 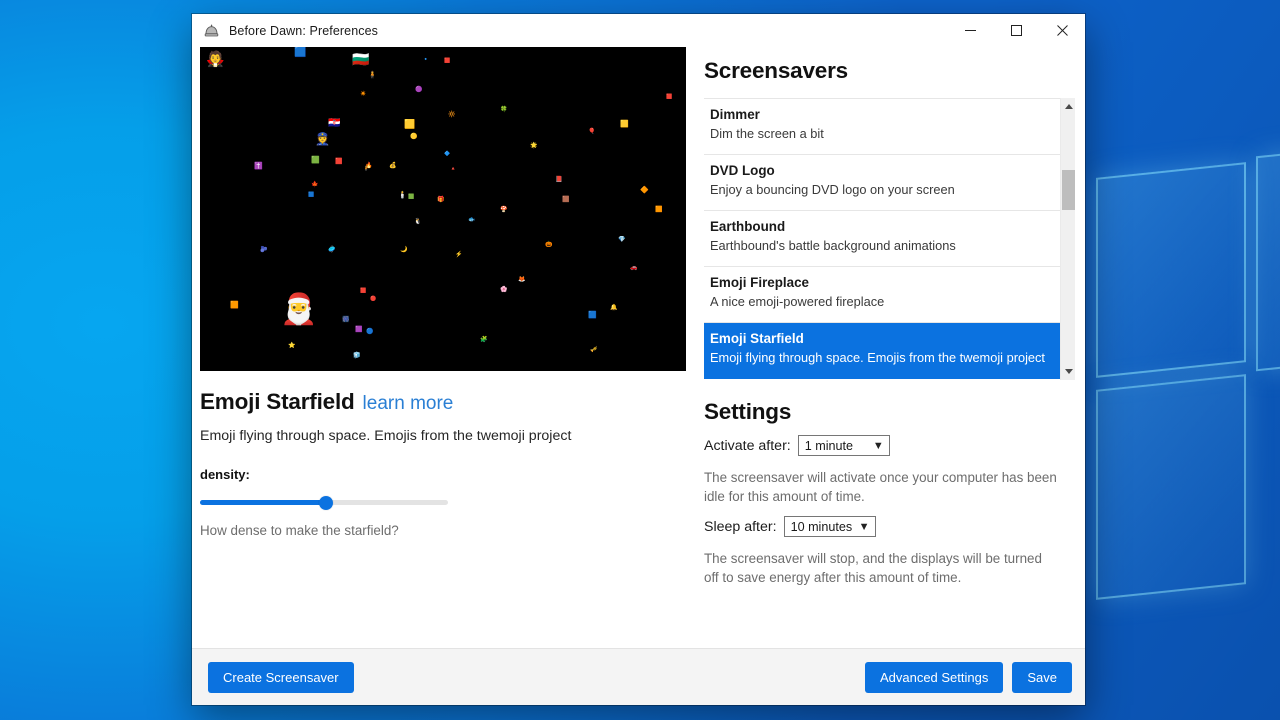 I want to click on preview-emoji: 🔺, so click(x=453, y=169).